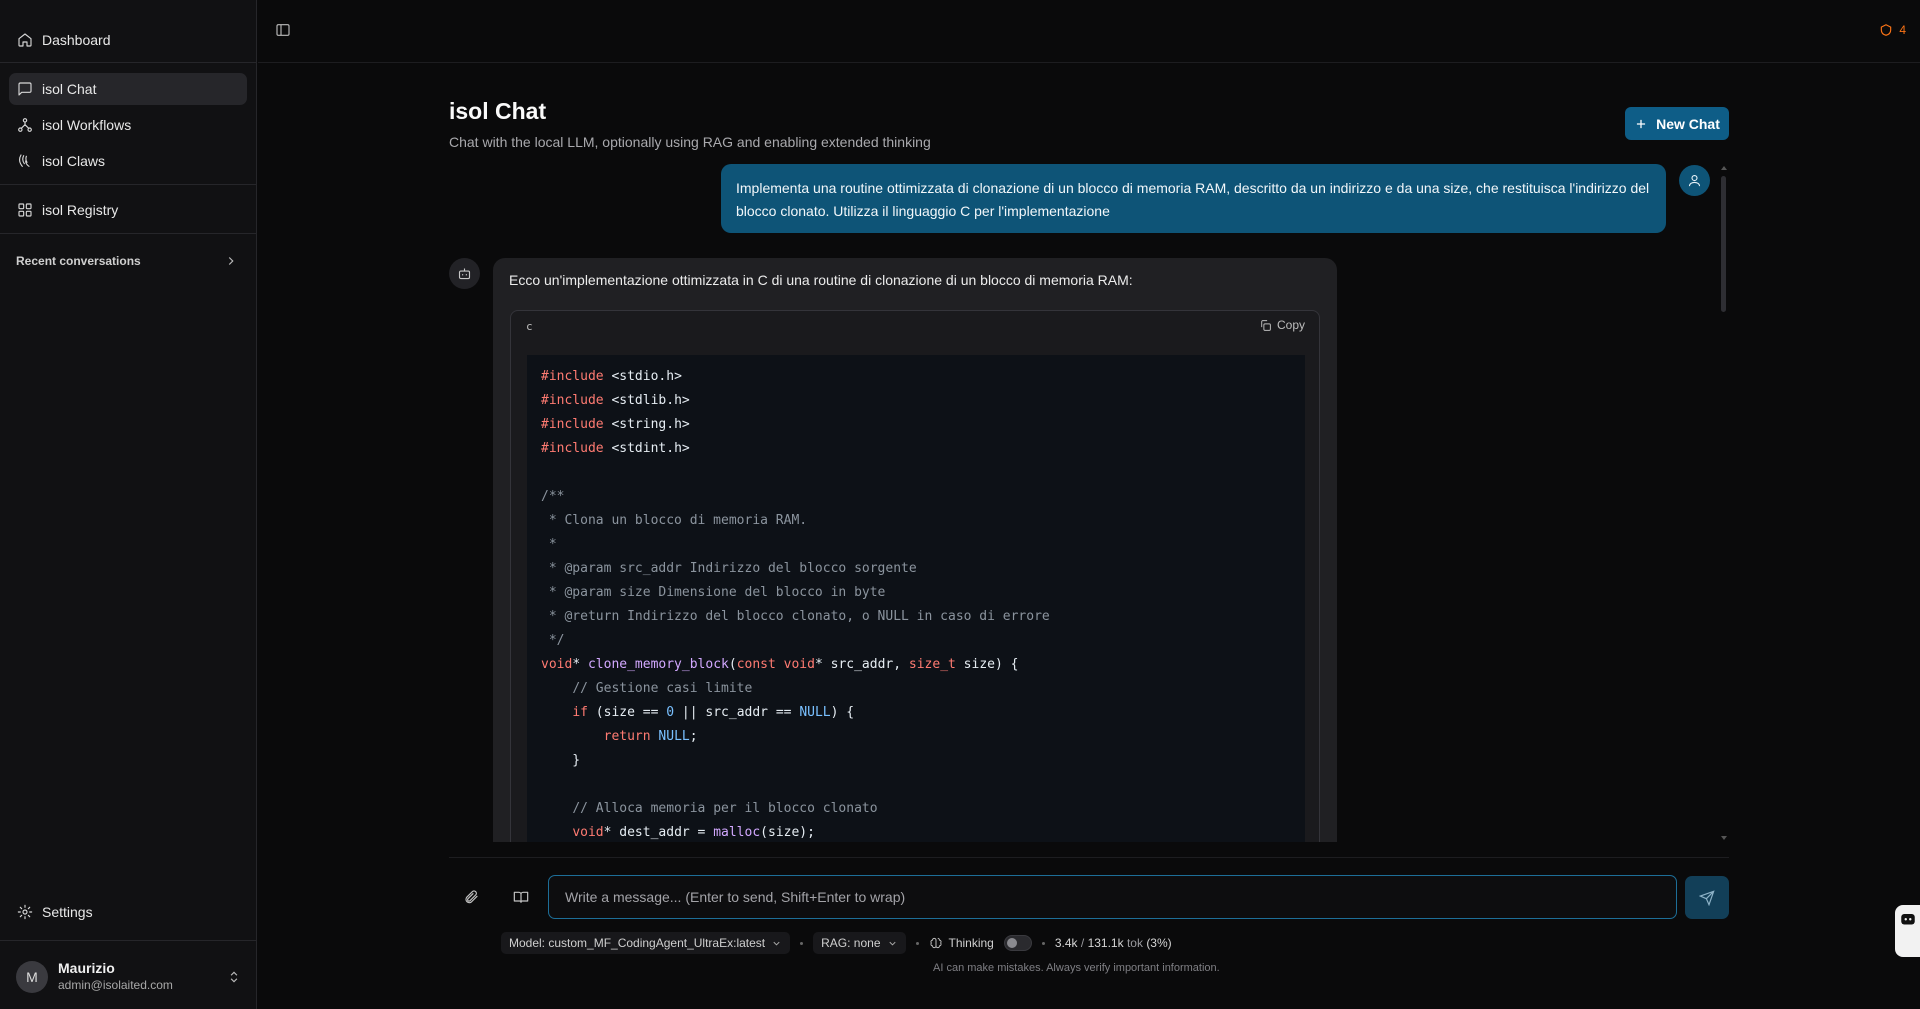  I want to click on brain-icon, so click(935, 943).